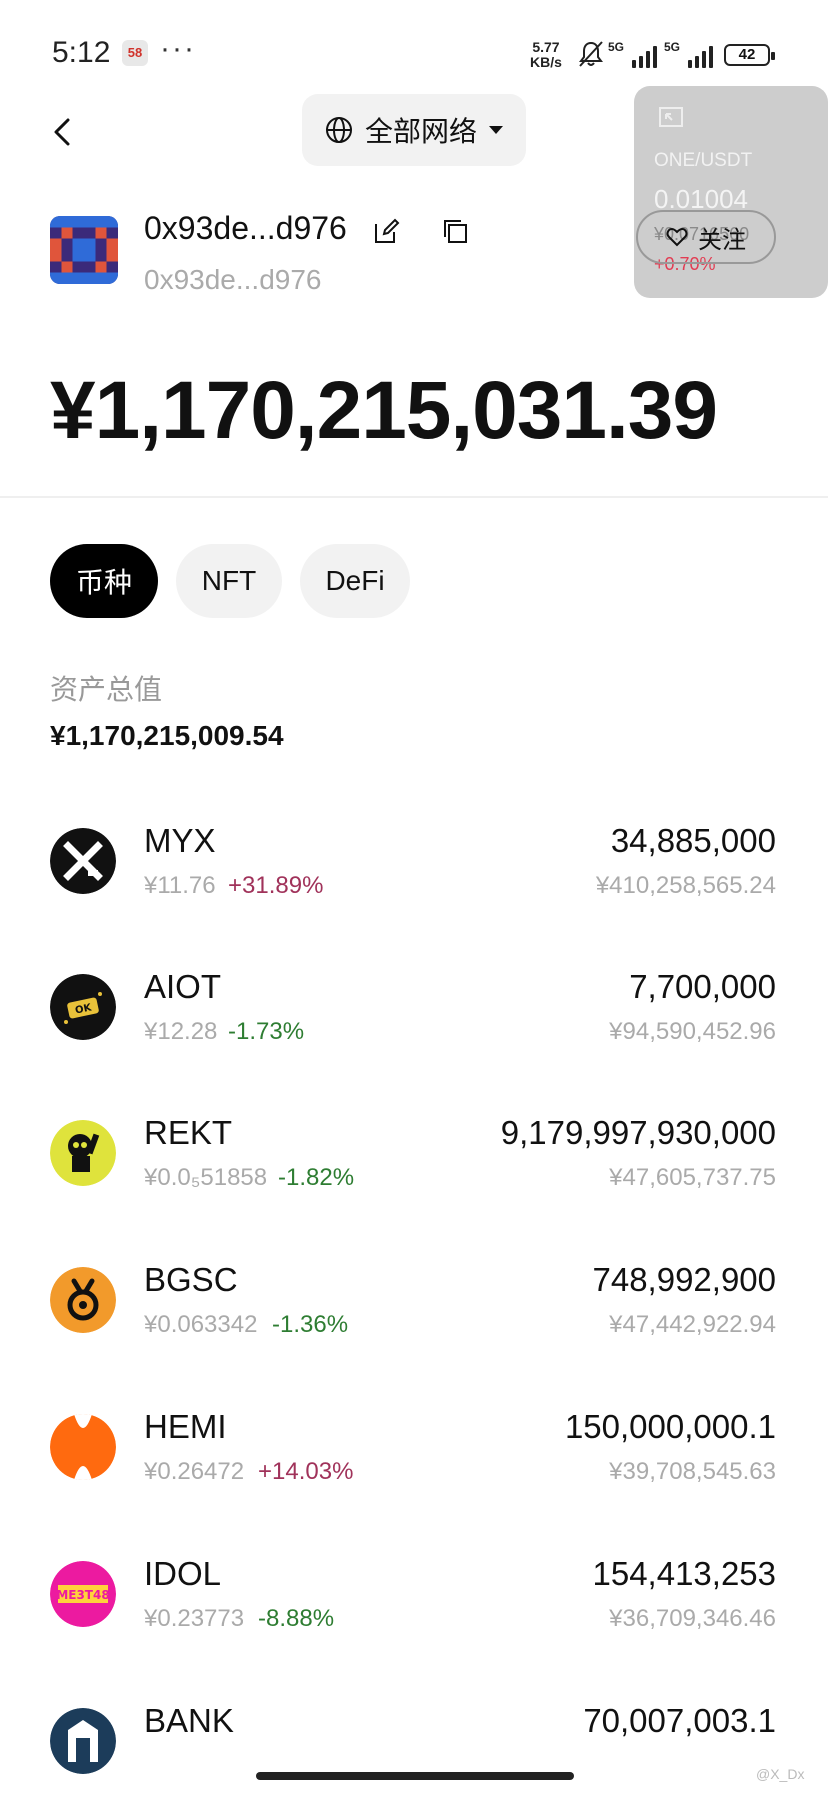 This screenshot has width=828, height=1794. Describe the element at coordinates (310, 1324) in the screenshot. I see `token-change: -1.36%` at that location.